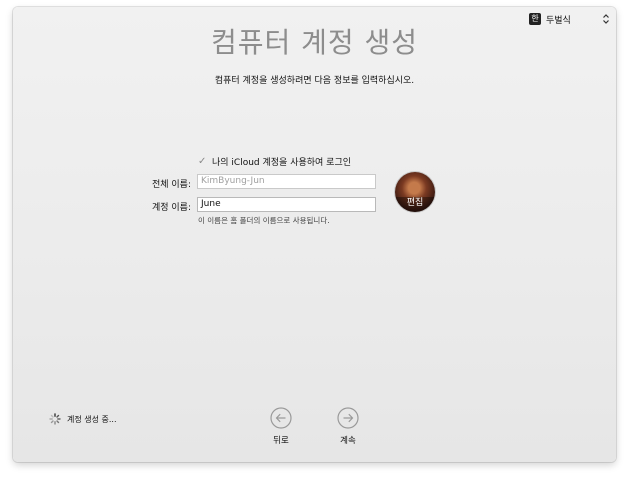  What do you see at coordinates (281, 418) in the screenshot?
I see `arrow-left-circle-icon` at bounding box center [281, 418].